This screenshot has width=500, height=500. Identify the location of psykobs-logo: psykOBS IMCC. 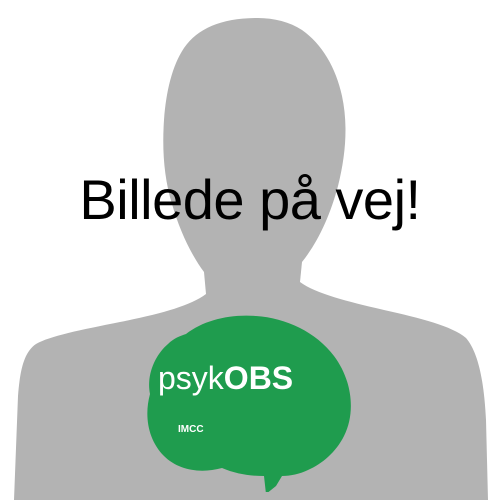
(249, 403).